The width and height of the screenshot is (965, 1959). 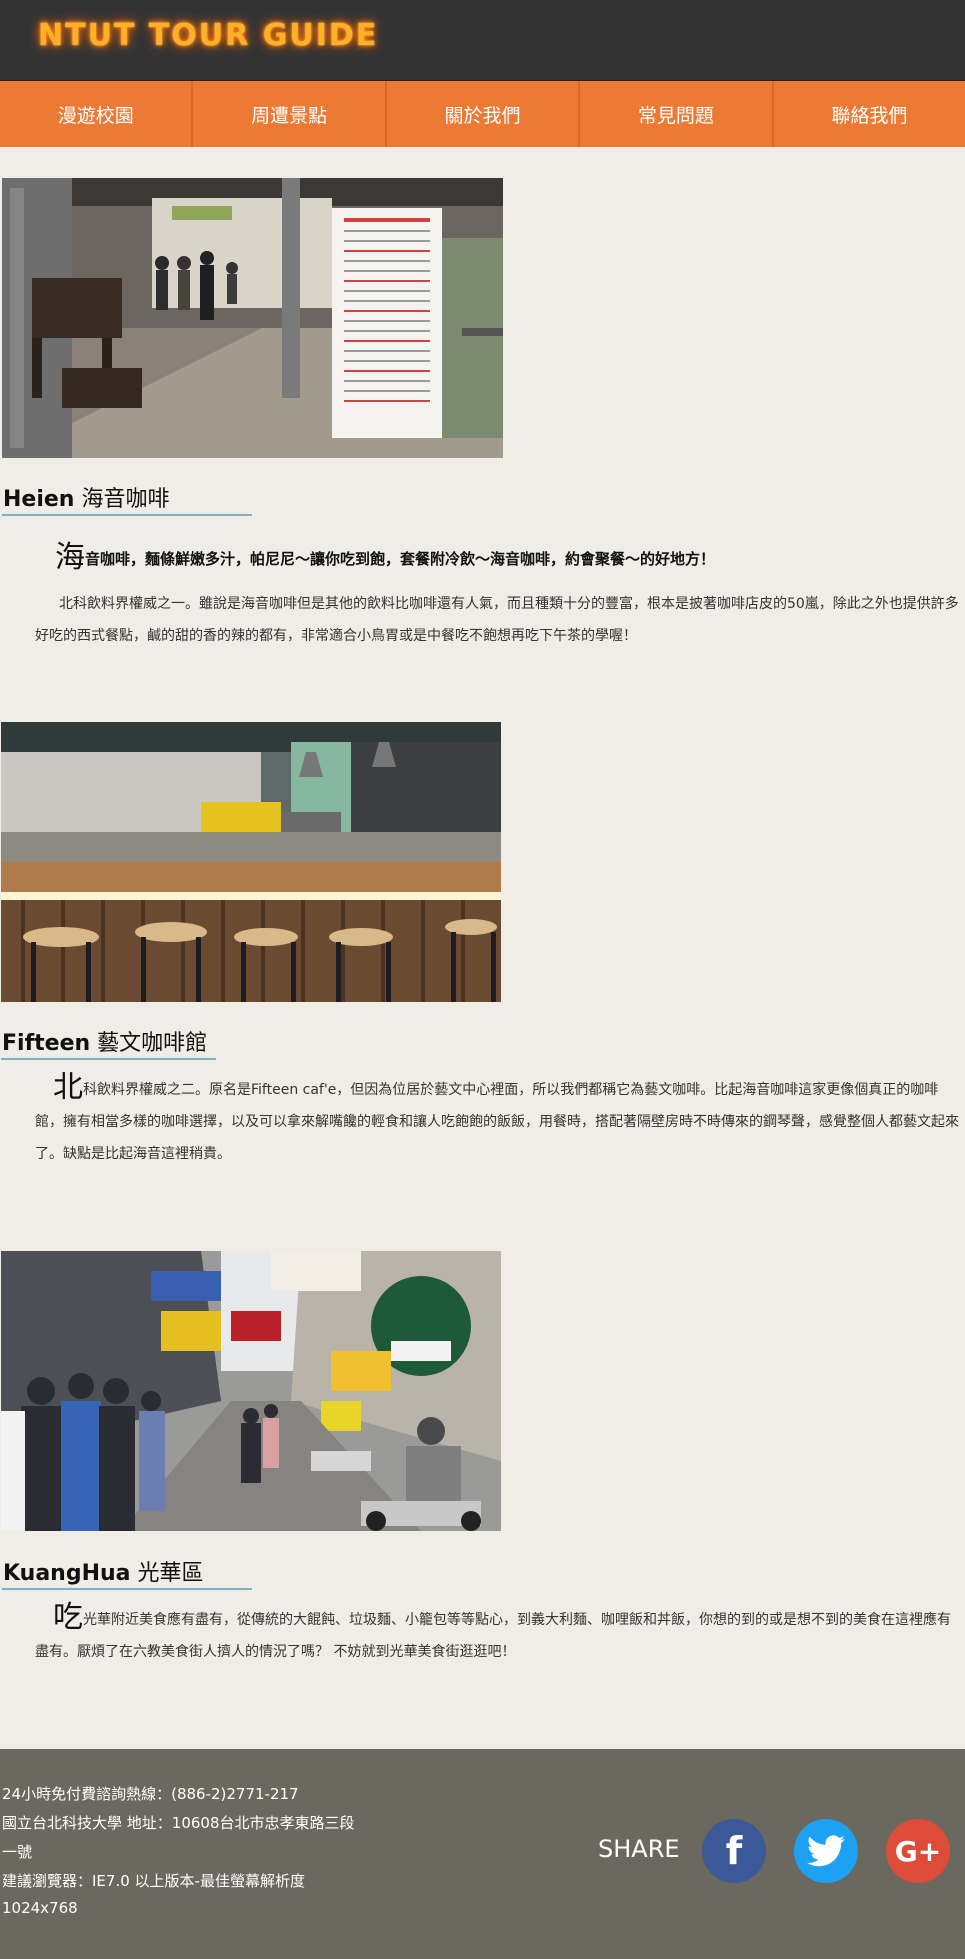 What do you see at coordinates (17, 1852) in the screenshot?
I see `footer-address-cont: 一號` at bounding box center [17, 1852].